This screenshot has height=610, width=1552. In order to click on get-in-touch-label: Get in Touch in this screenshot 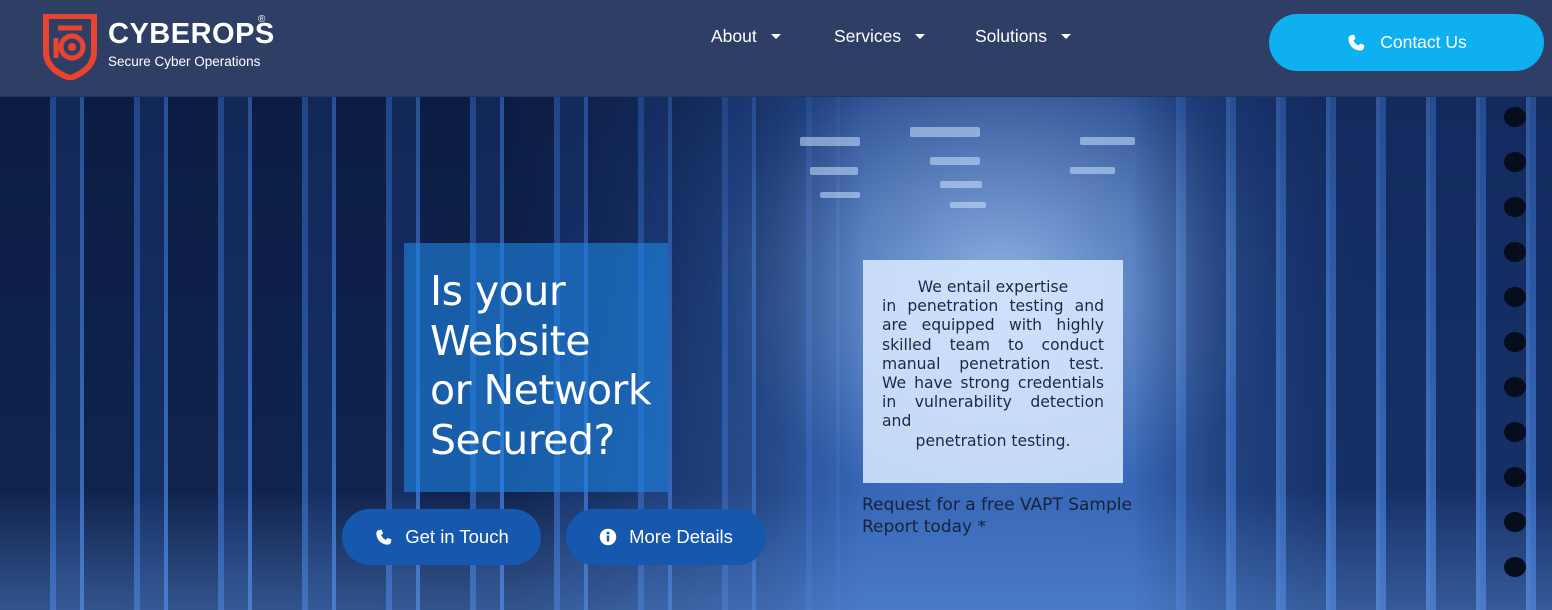, I will do `click(457, 536)`.